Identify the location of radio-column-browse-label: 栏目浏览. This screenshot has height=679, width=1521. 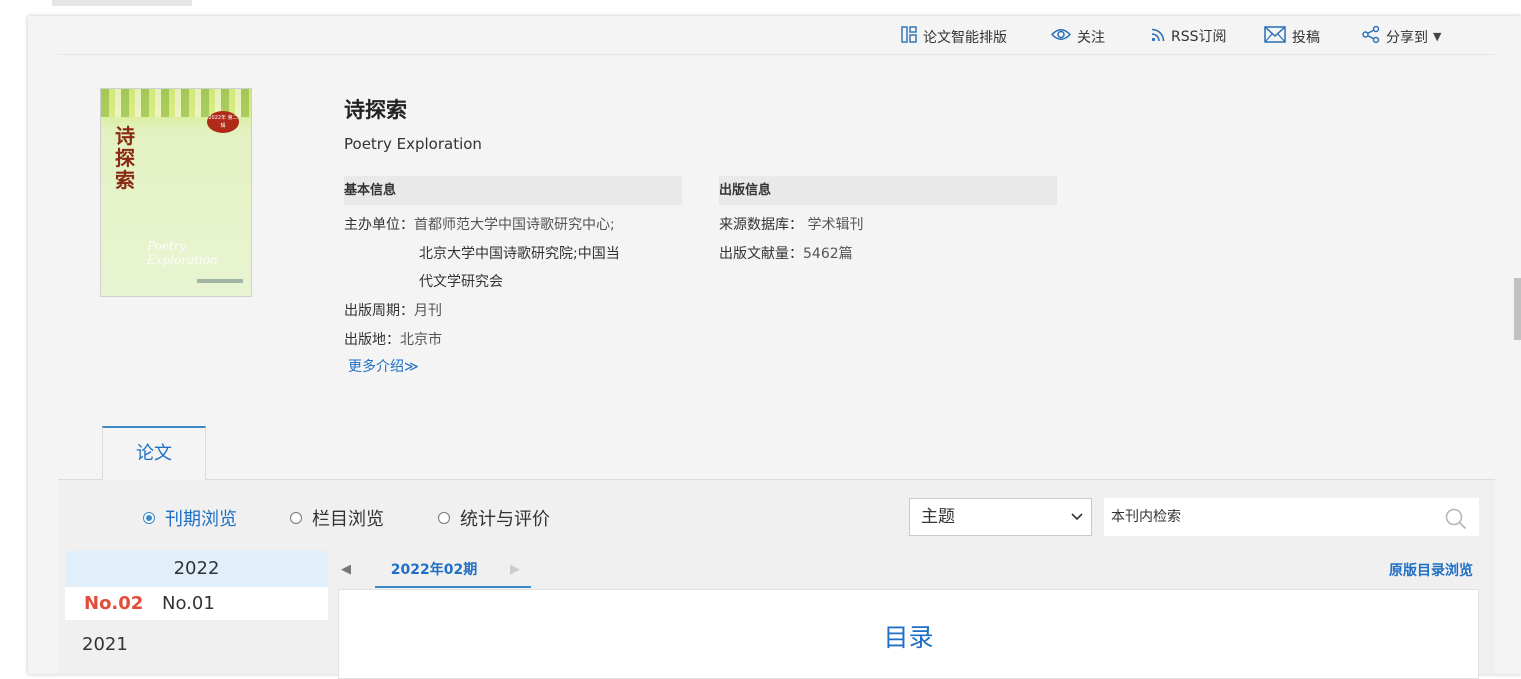
(348, 519).